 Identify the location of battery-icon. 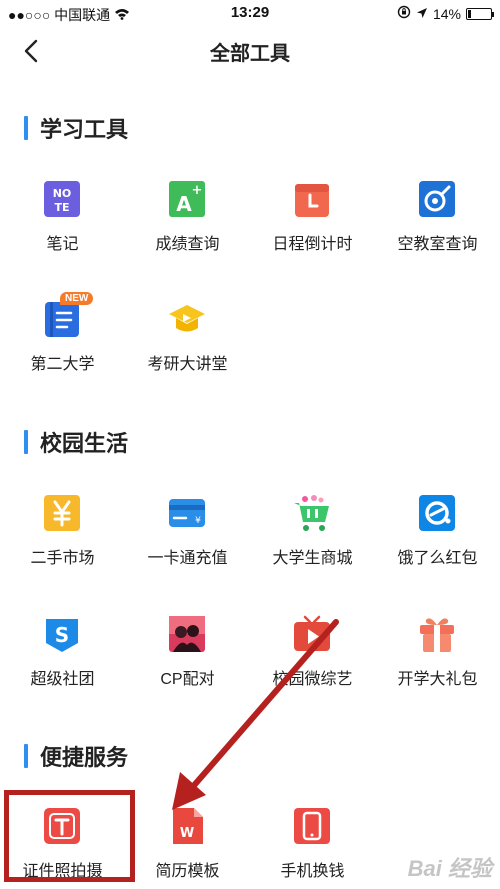
(480, 13).